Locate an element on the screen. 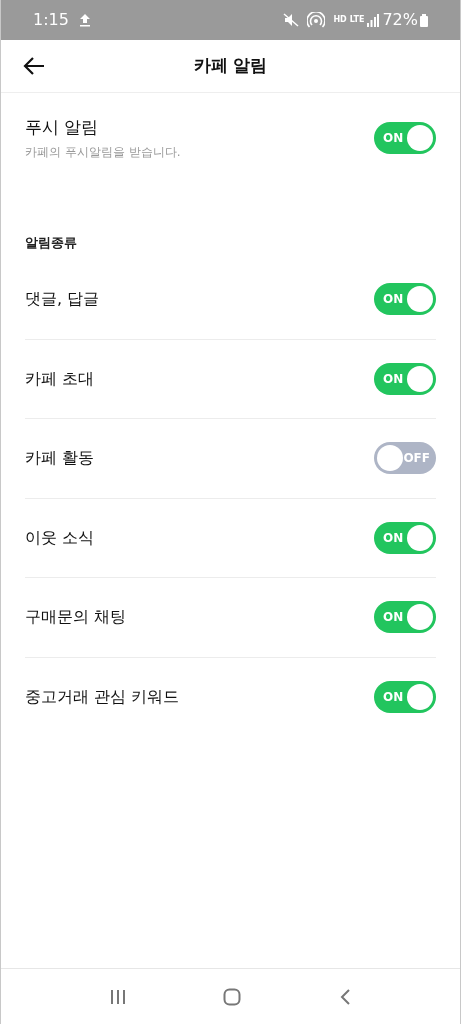 The height and width of the screenshot is (1024, 461). upload-icon is located at coordinates (84, 20).